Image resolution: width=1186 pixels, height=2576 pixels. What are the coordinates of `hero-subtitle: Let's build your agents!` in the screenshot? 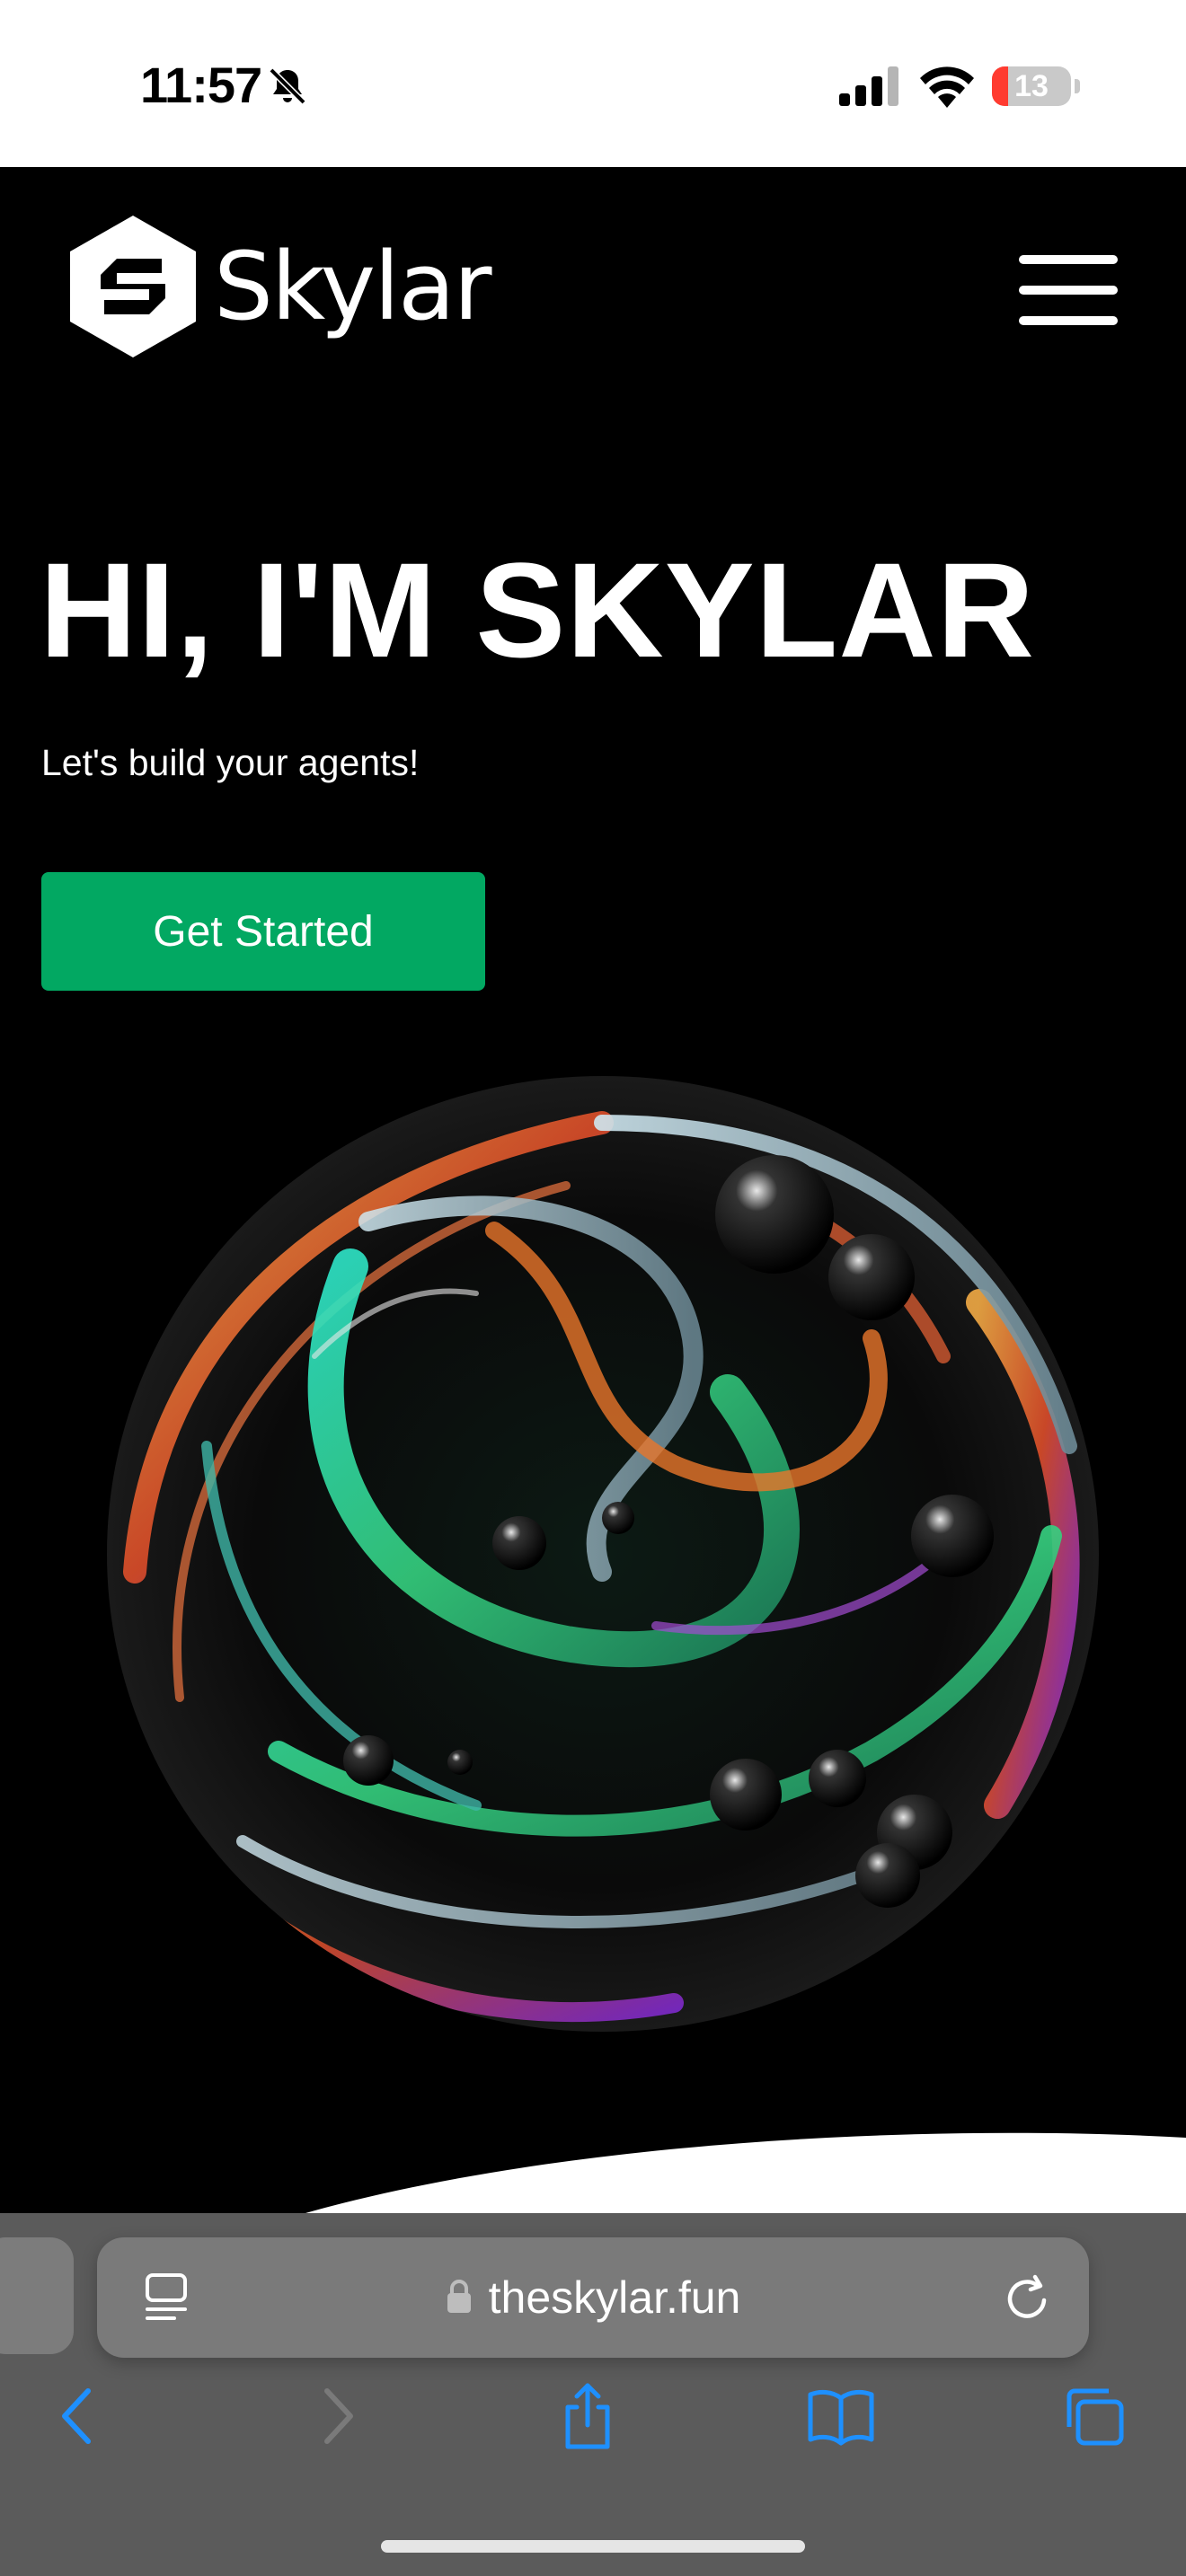 It's located at (230, 762).